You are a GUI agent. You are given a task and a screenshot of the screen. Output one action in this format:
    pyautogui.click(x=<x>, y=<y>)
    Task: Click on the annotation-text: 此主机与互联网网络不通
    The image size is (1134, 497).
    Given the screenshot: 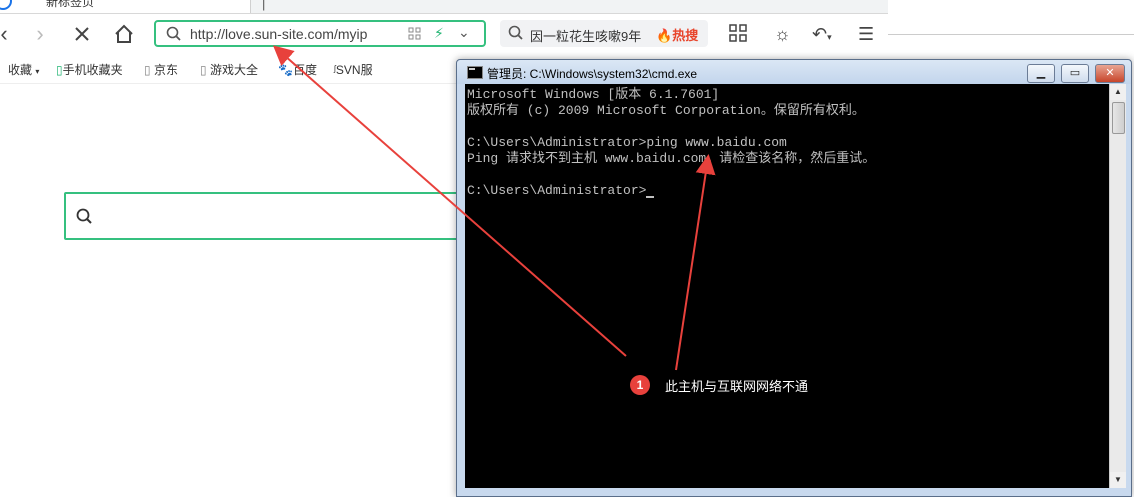 What is the action you would take?
    pyautogui.click(x=737, y=386)
    